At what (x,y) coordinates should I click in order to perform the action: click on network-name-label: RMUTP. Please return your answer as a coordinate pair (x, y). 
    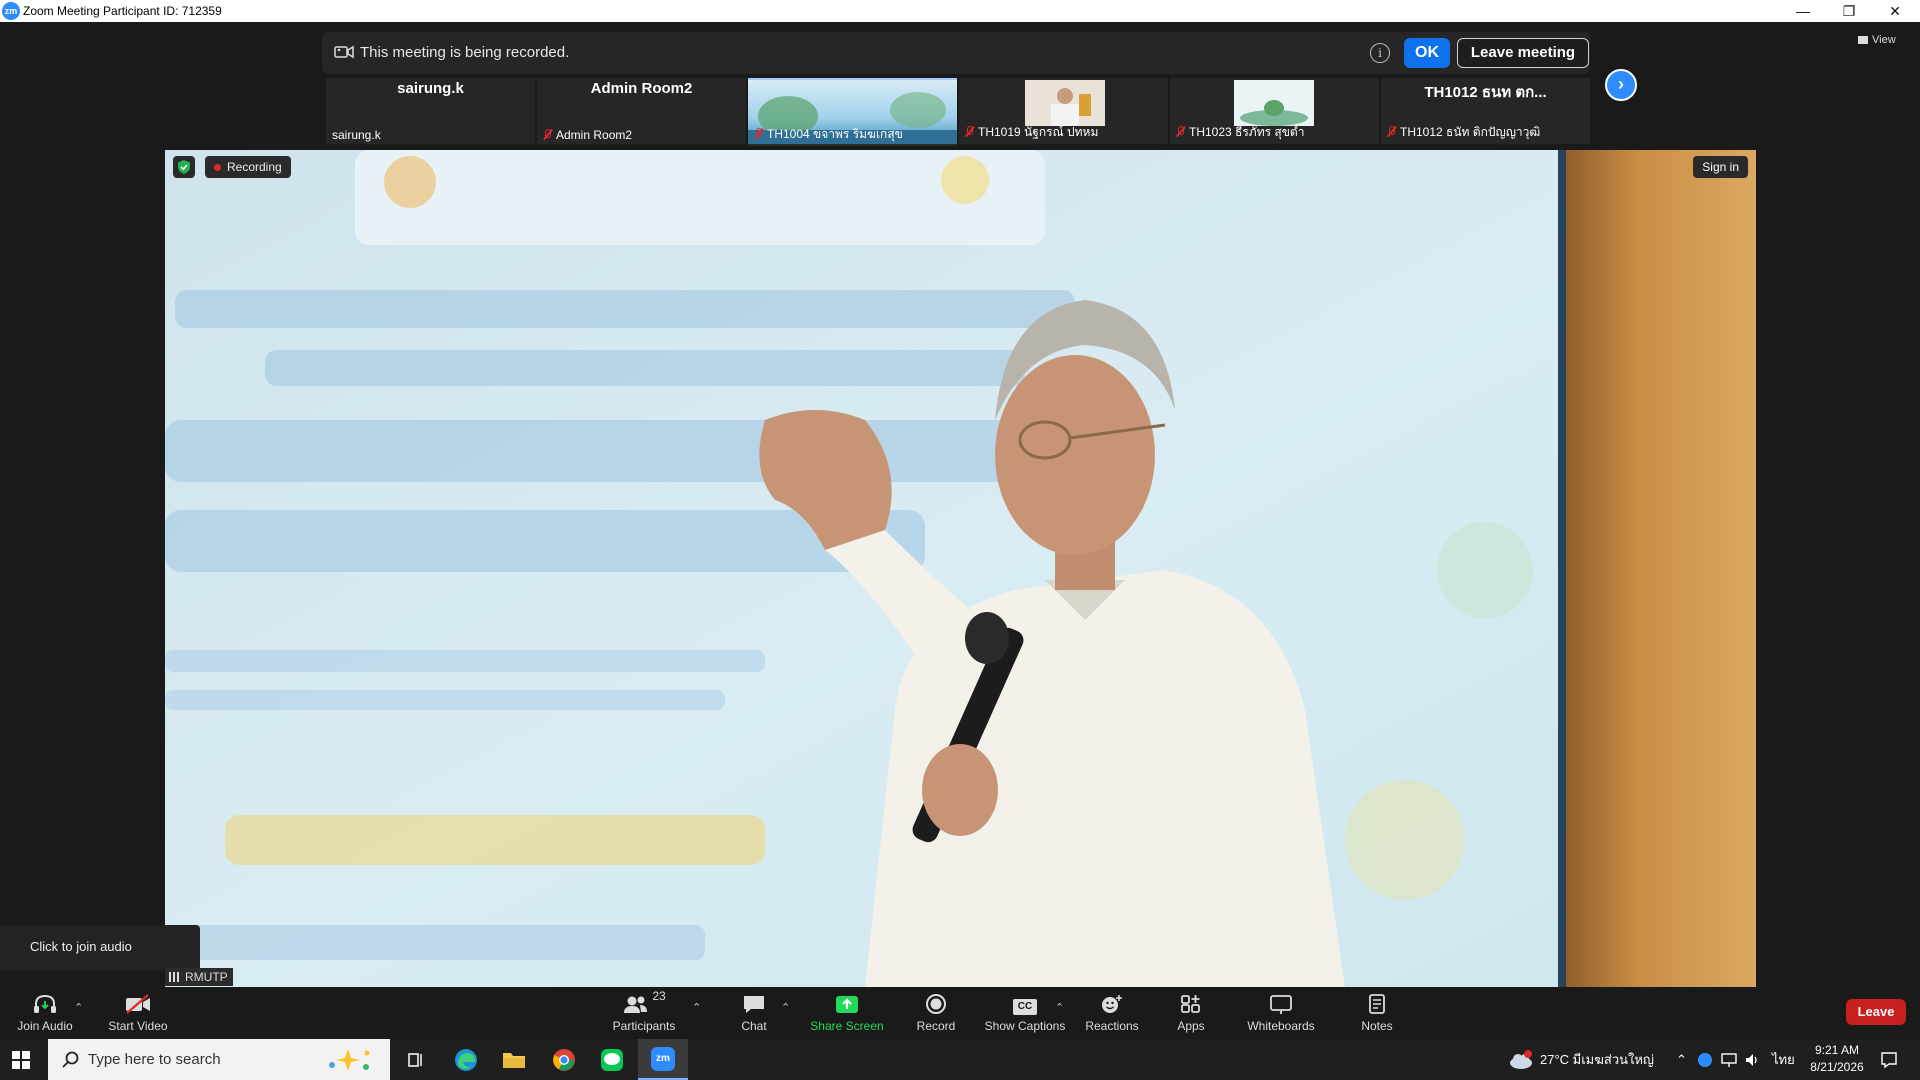
    Looking at the image, I should click on (199, 977).